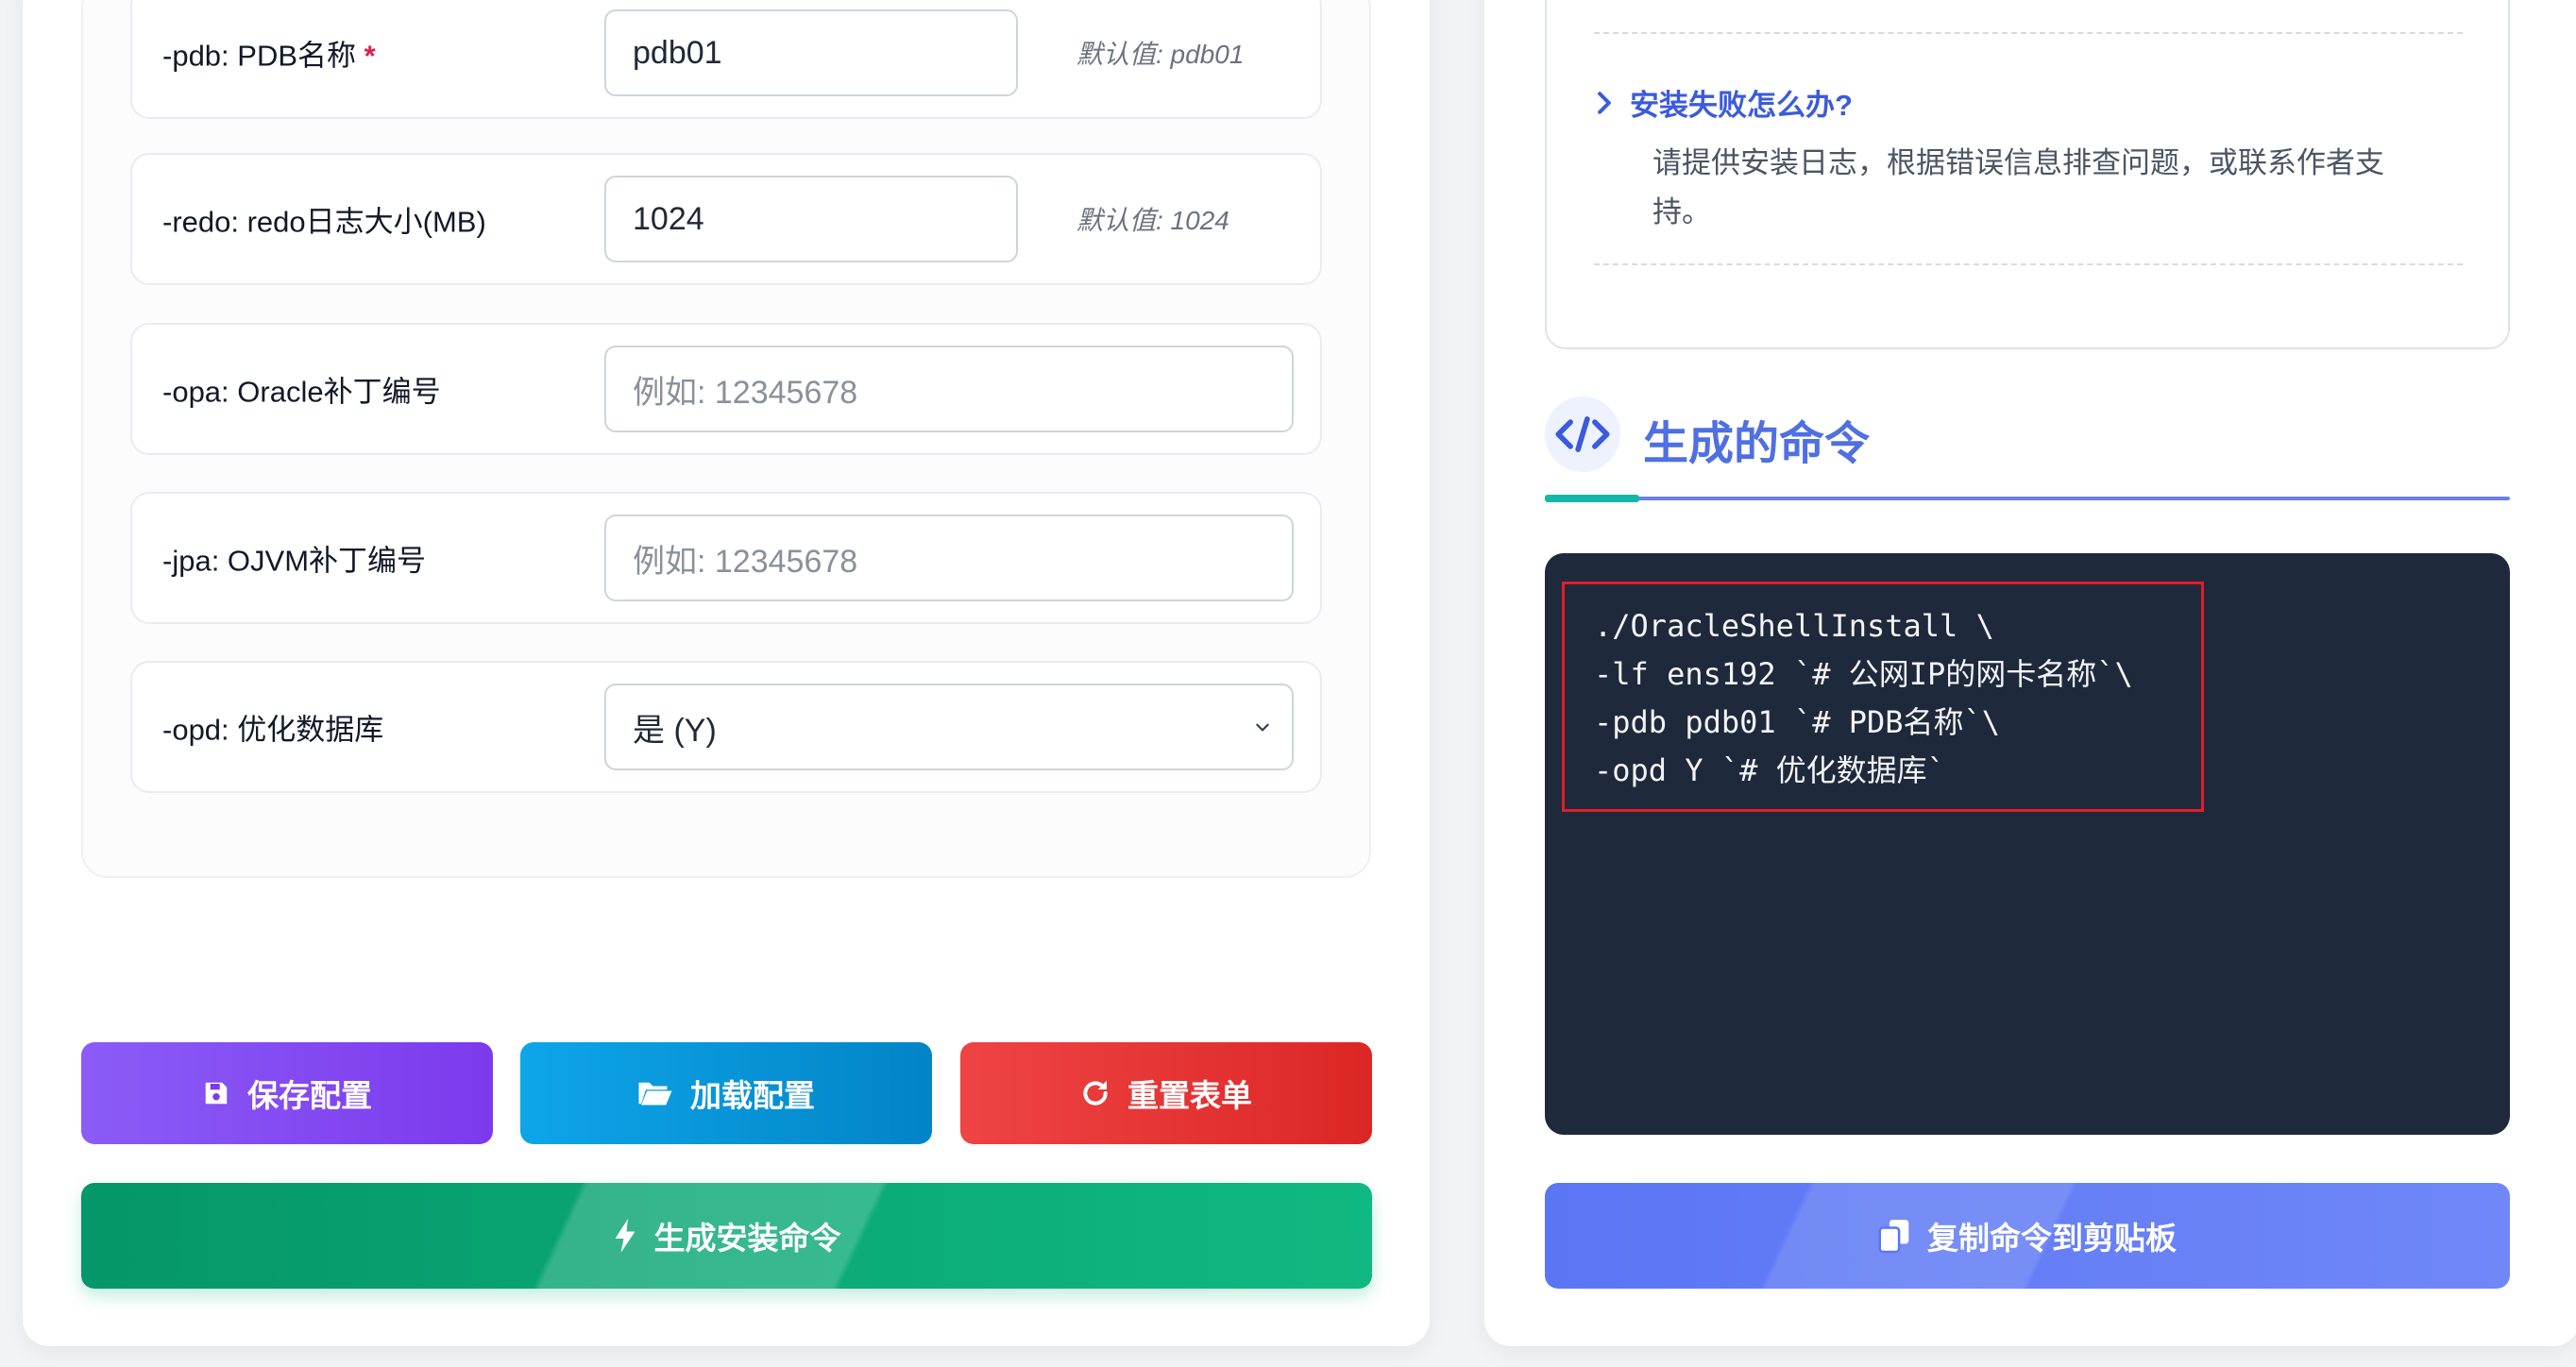 Image resolution: width=2576 pixels, height=1367 pixels. Describe the element at coordinates (1769, 770) in the screenshot. I see `command-line: -opd Y `# 优化数据库`` at that location.